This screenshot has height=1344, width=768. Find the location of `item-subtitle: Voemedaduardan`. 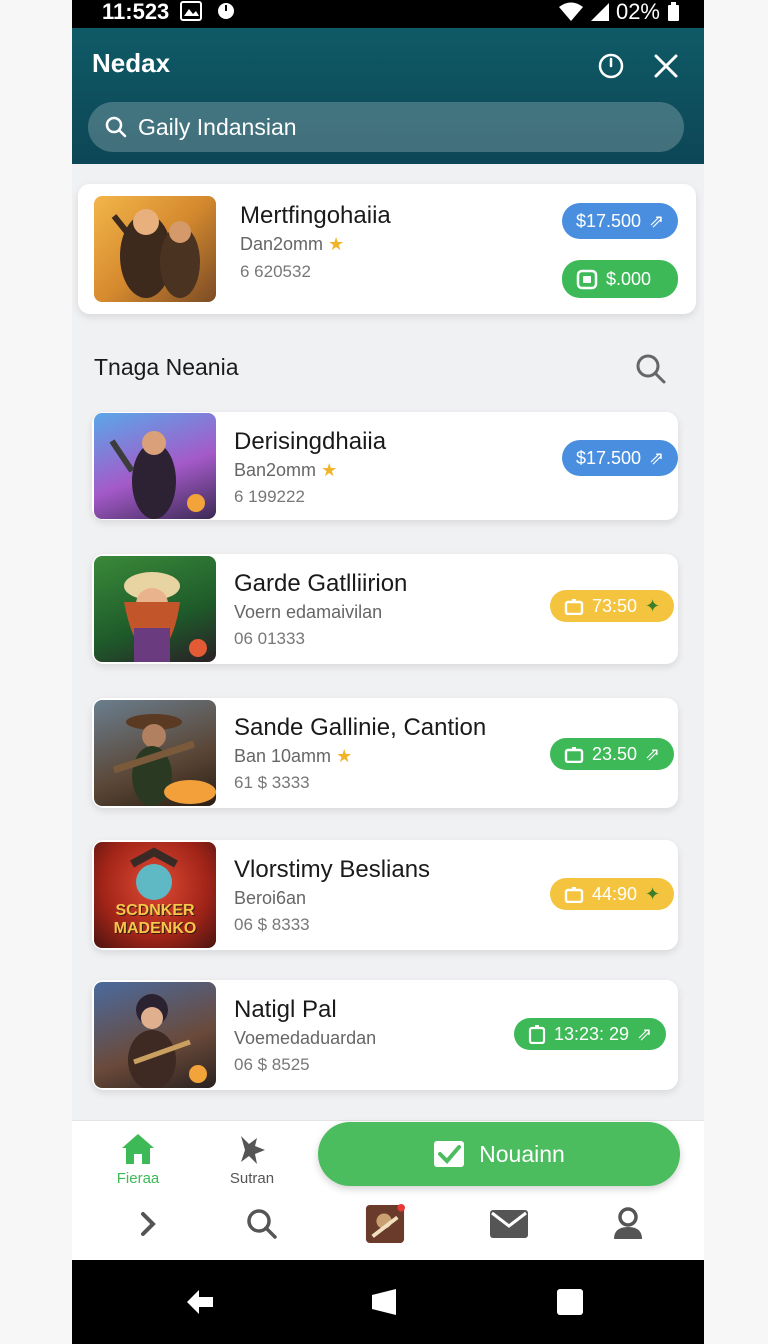

item-subtitle: Voemedaduardan is located at coordinates (305, 1038).